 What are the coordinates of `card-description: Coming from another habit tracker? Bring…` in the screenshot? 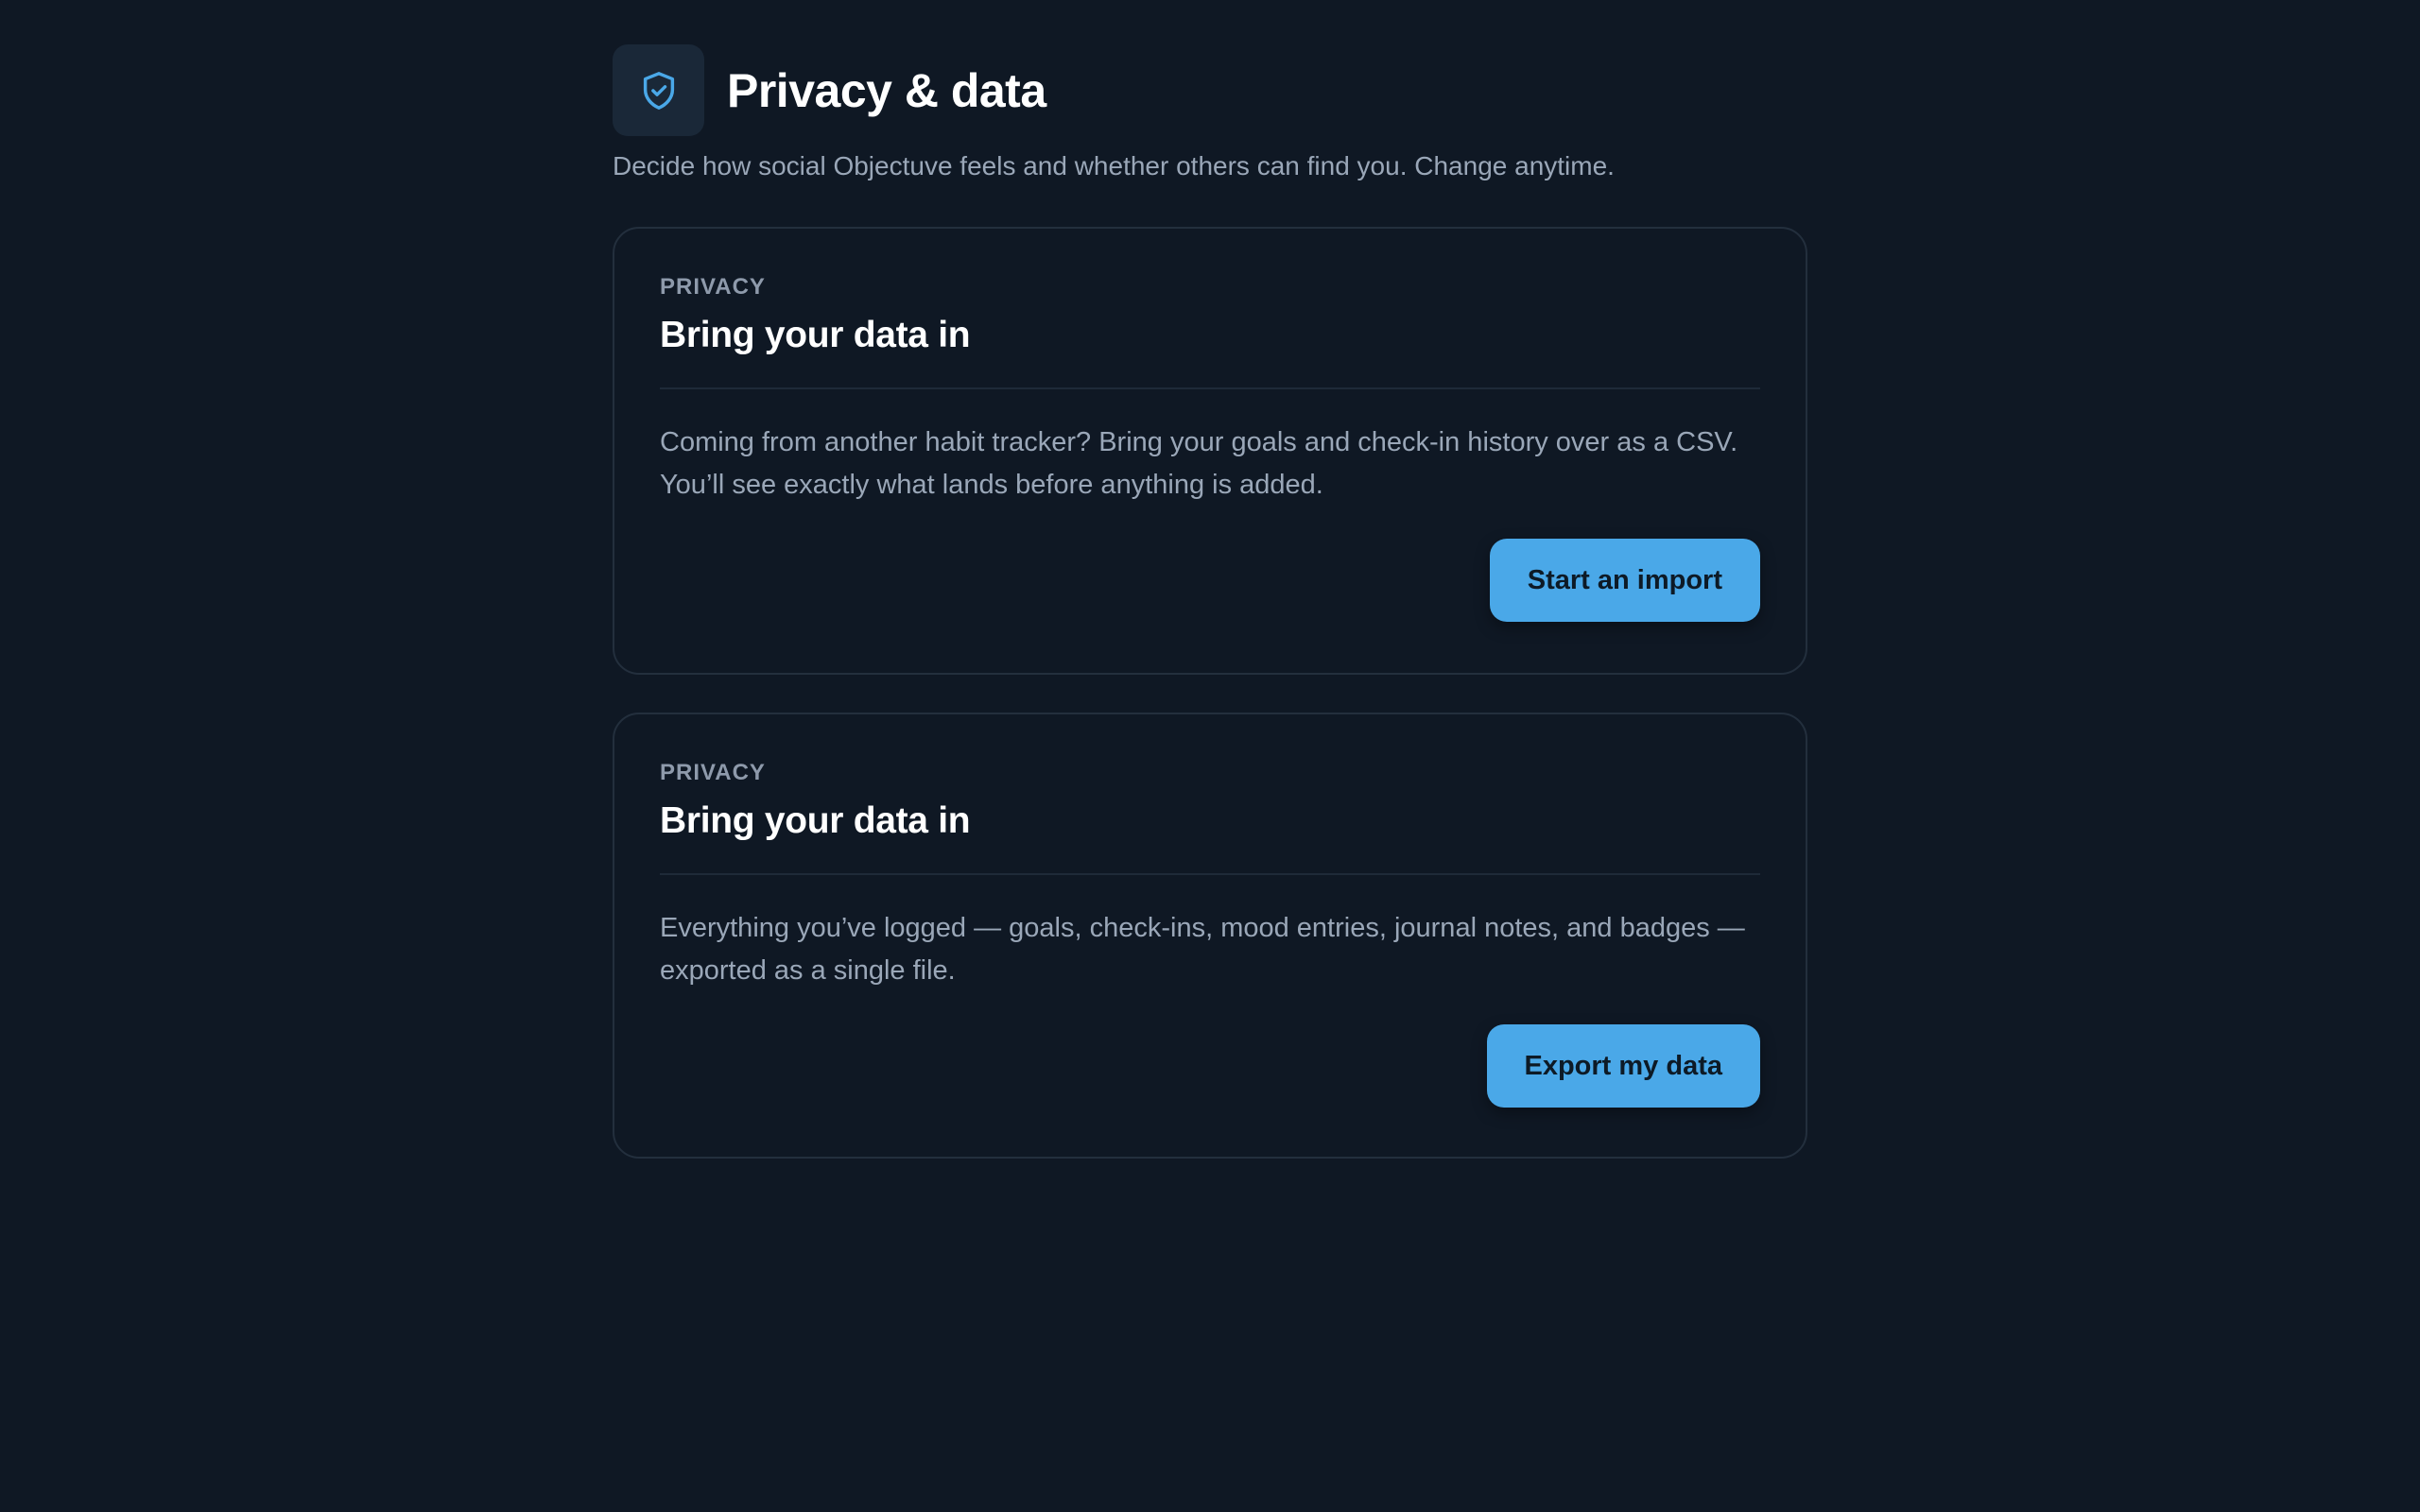 It's located at (1199, 463).